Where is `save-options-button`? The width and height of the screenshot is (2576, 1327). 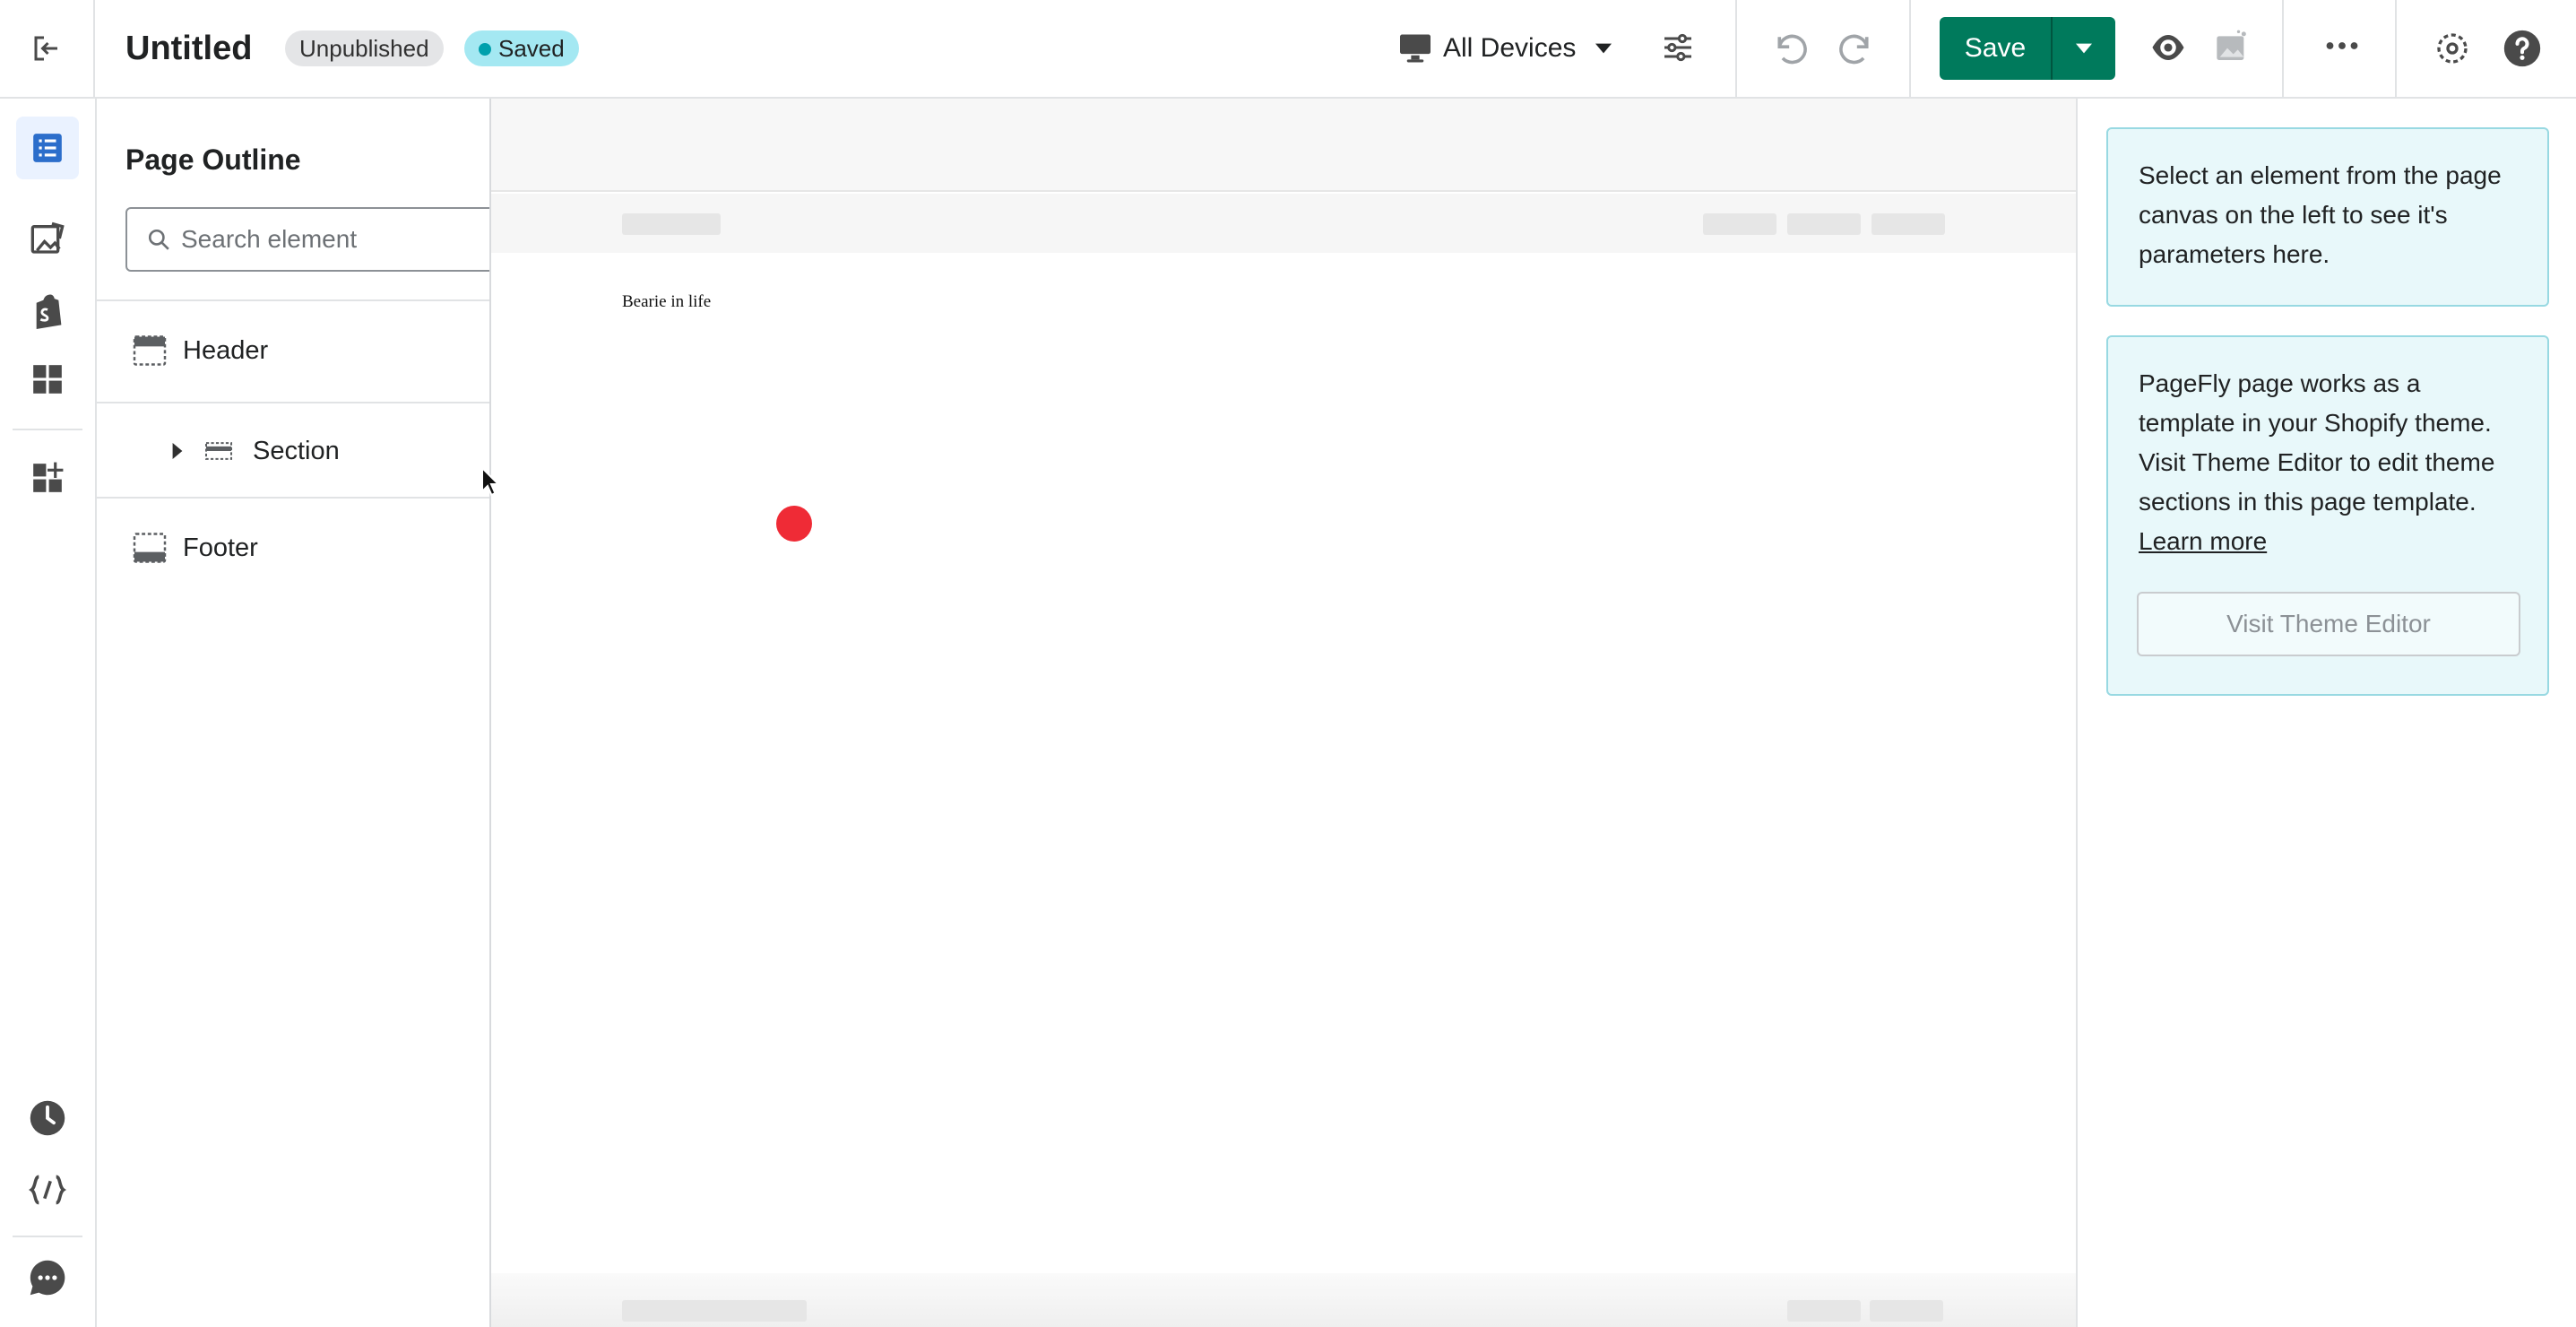 save-options-button is located at coordinates (2084, 49).